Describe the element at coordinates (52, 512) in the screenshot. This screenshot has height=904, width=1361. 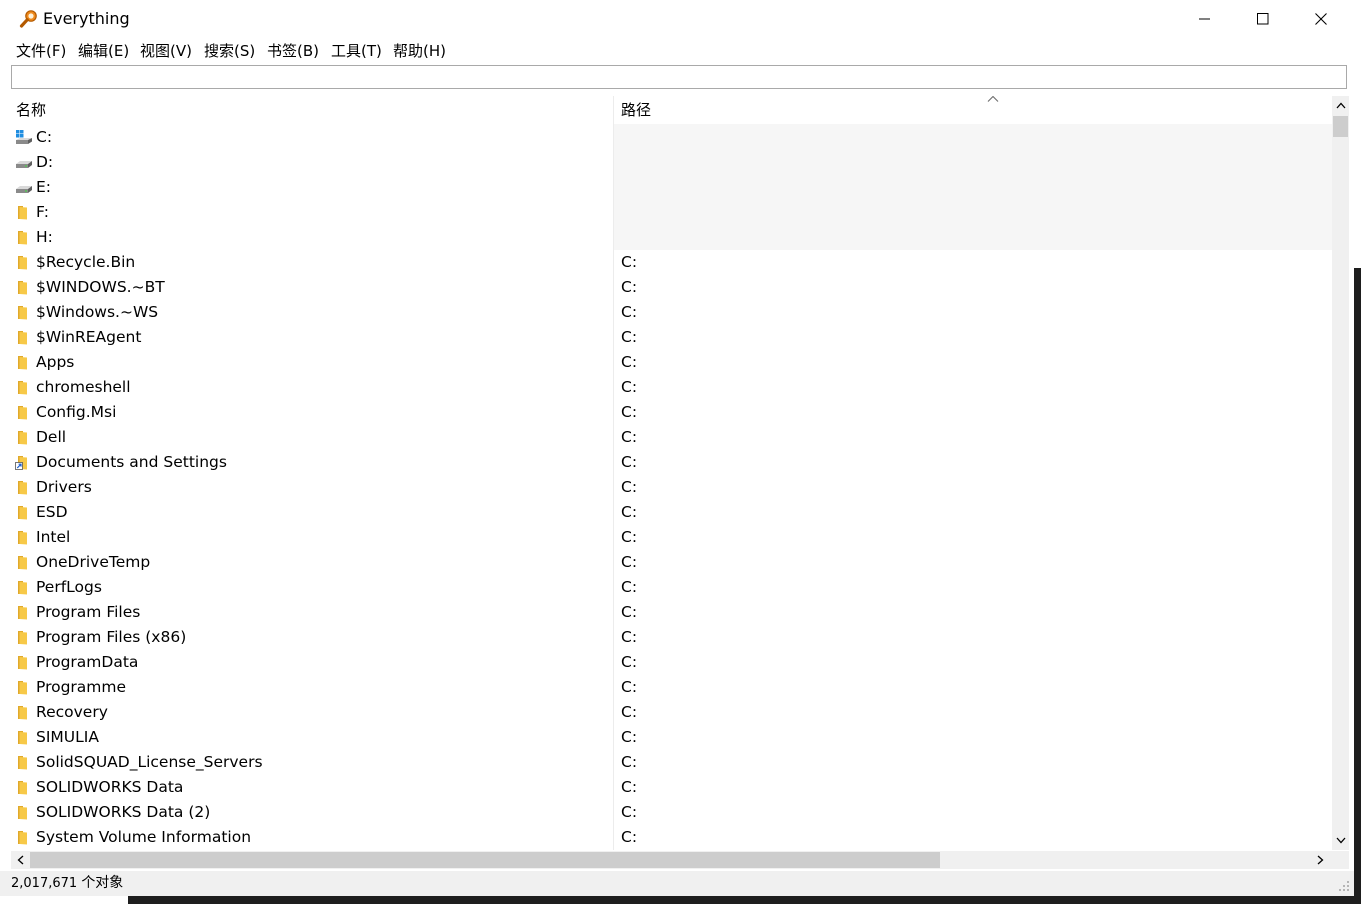
I see `file-name: ESD` at that location.